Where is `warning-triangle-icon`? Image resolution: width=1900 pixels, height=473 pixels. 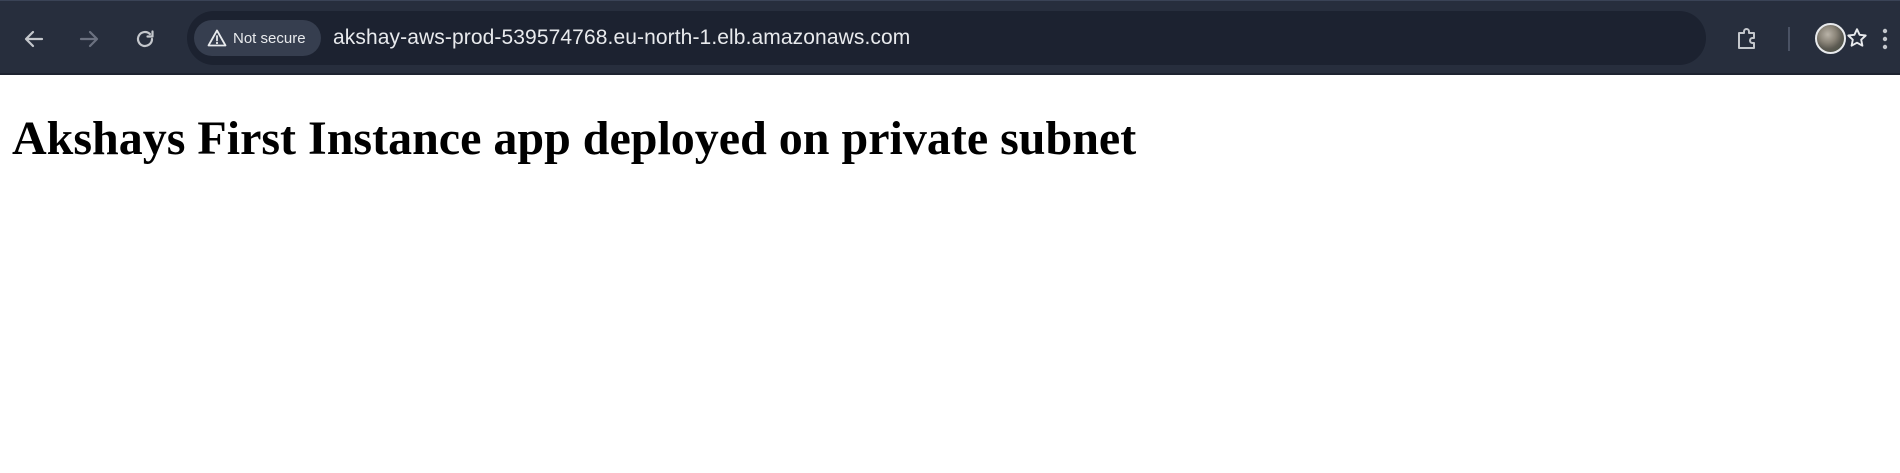
warning-triangle-icon is located at coordinates (217, 38).